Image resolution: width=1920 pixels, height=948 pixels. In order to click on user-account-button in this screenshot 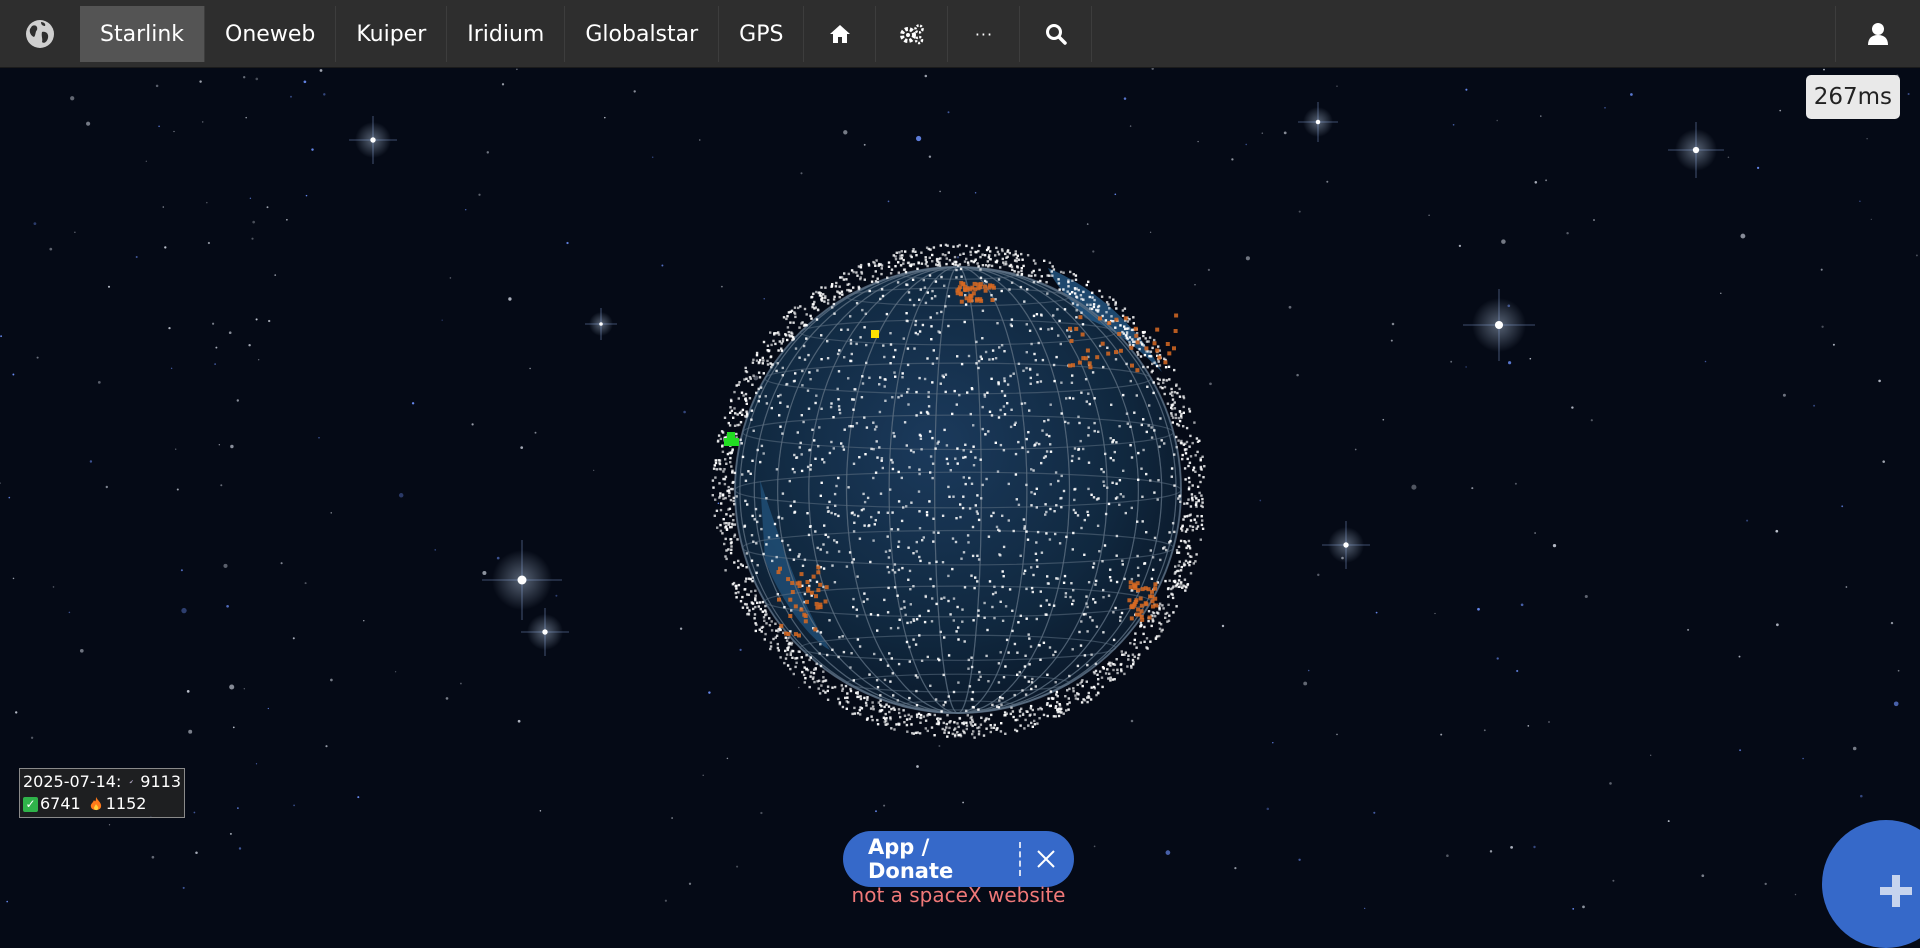, I will do `click(1877, 34)`.